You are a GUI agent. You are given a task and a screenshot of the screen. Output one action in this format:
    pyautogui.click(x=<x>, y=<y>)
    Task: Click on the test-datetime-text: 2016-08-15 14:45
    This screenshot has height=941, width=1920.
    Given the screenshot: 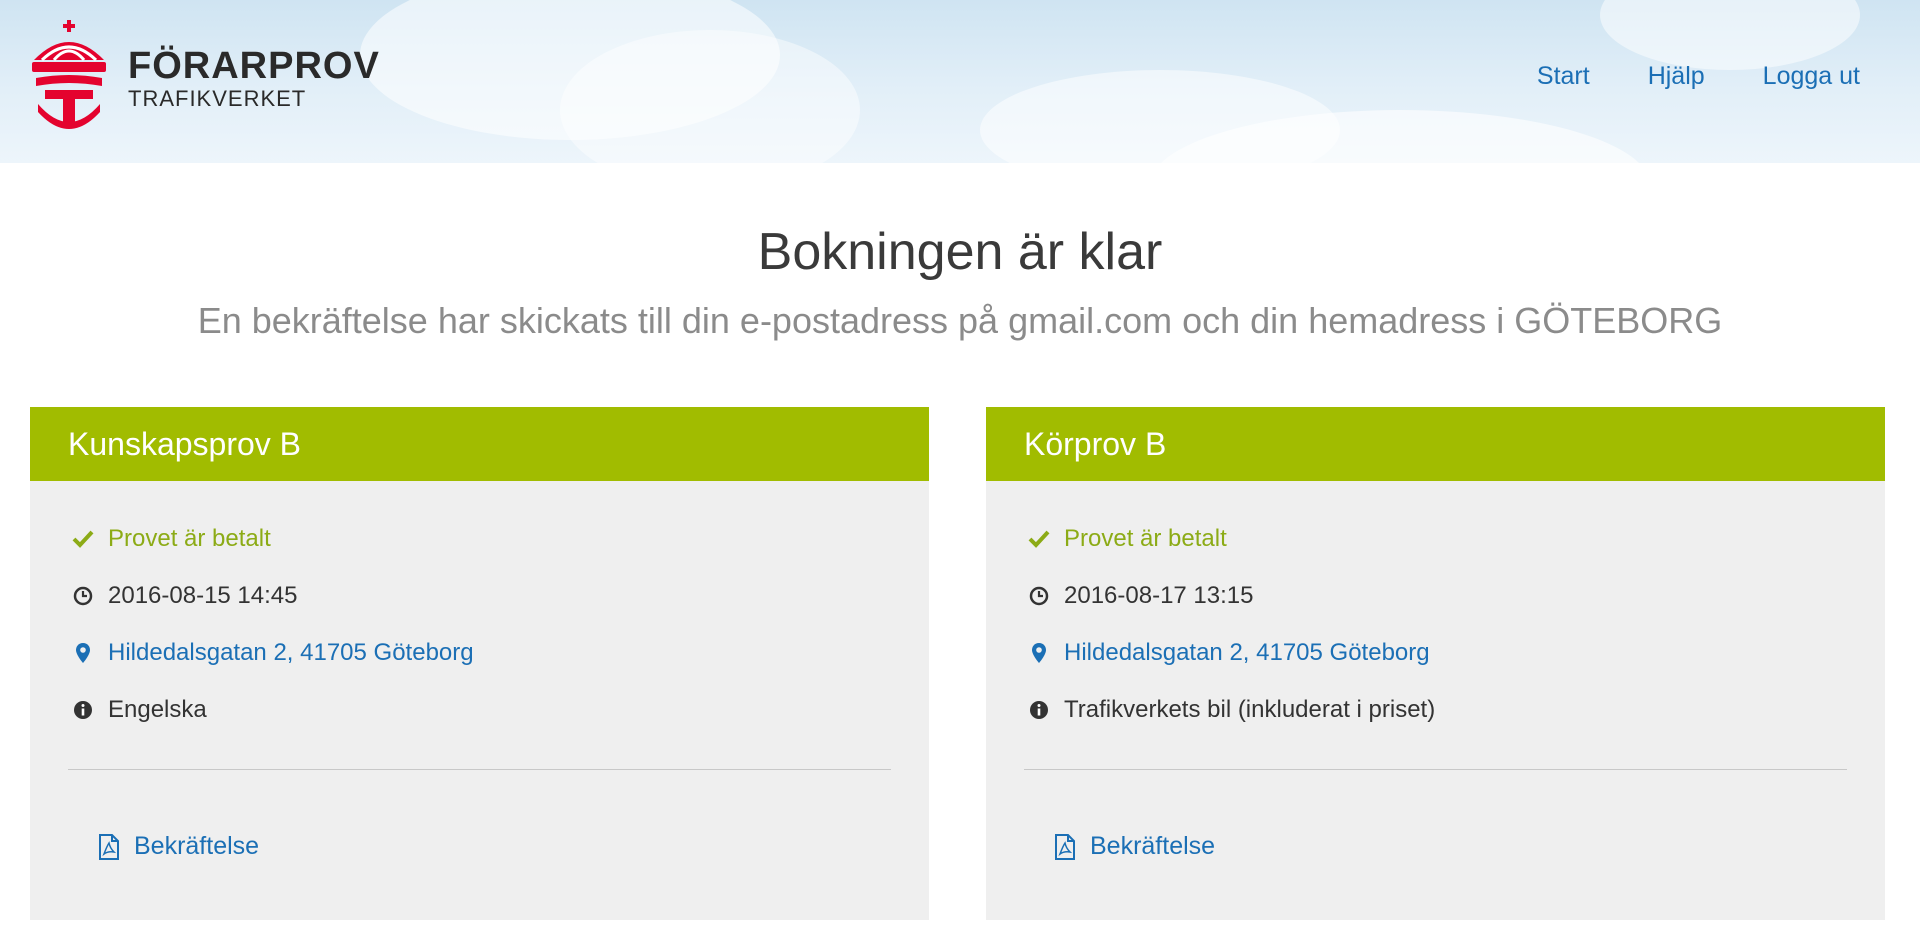 What is the action you would take?
    pyautogui.click(x=203, y=595)
    